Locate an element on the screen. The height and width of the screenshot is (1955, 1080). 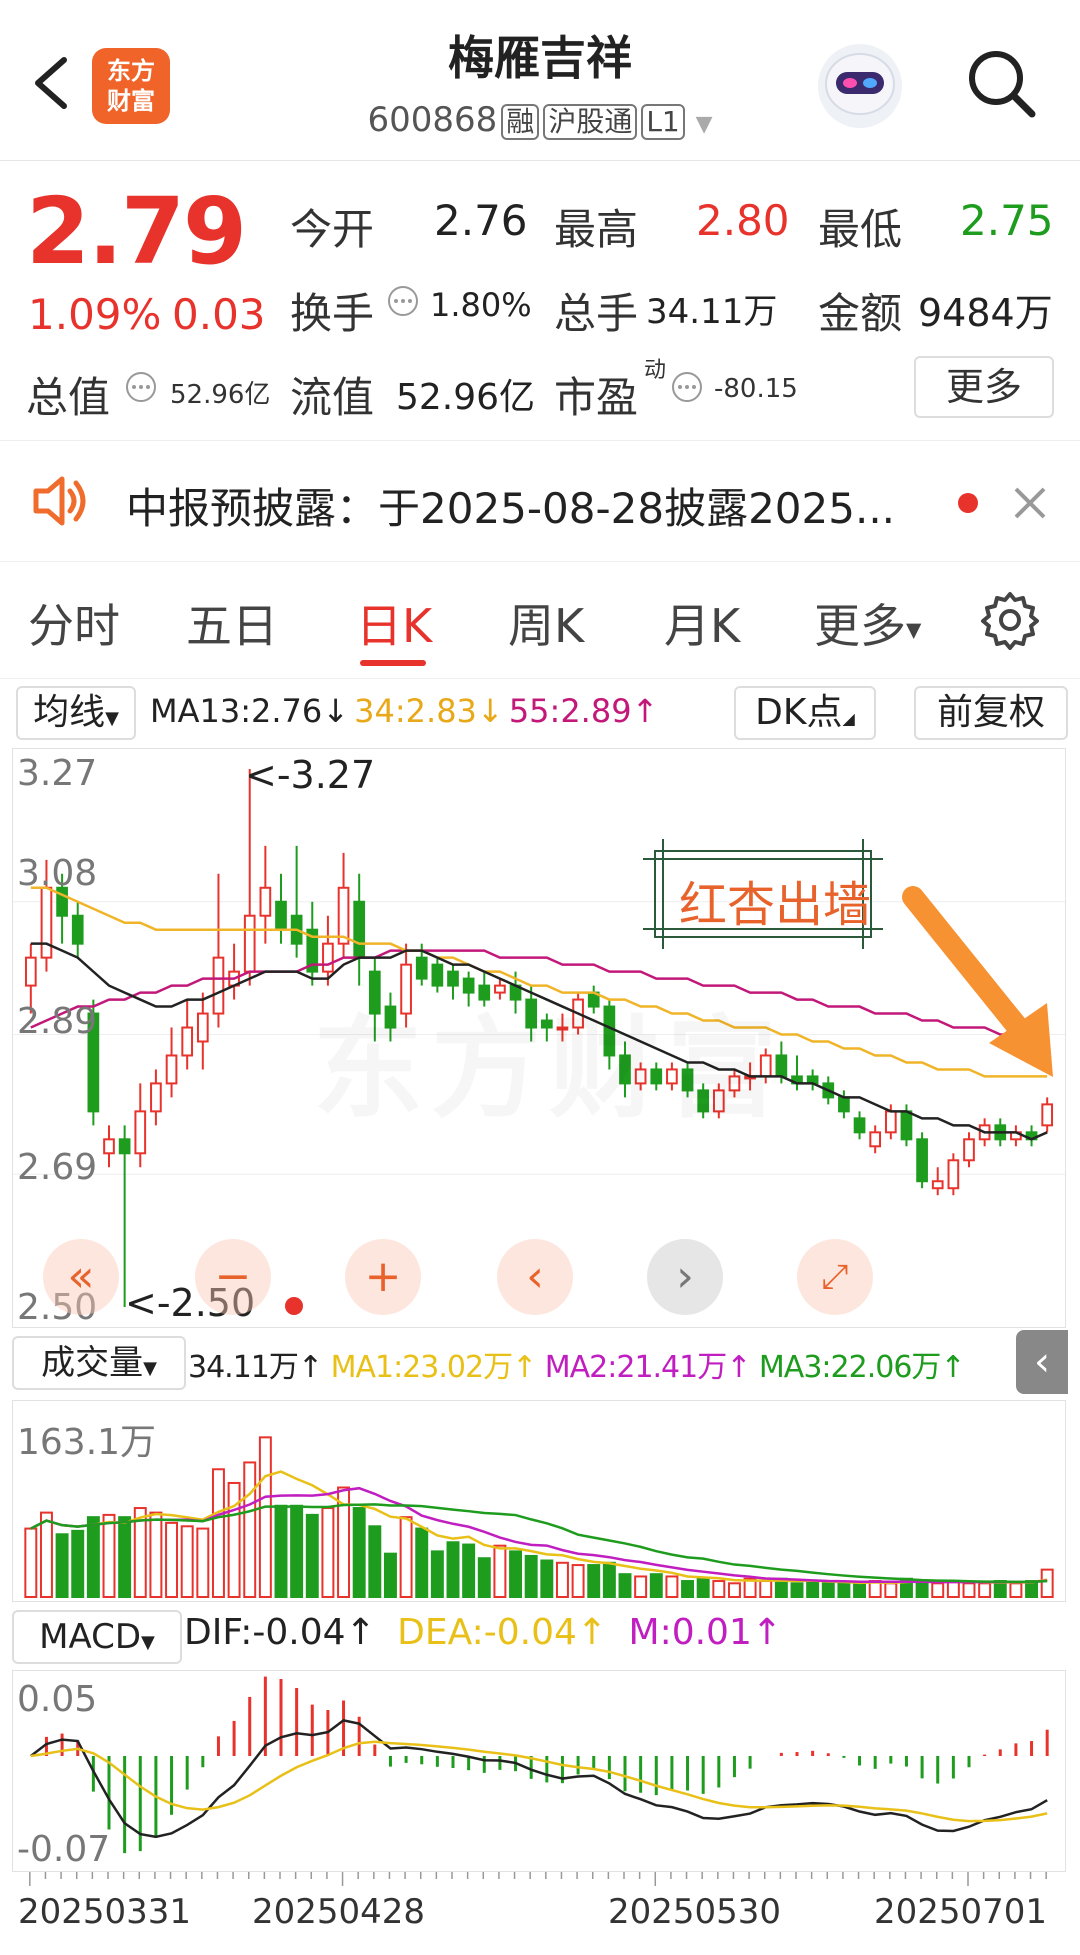
volume-ma2: MA2:21.41万↑ is located at coordinates (648, 1367).